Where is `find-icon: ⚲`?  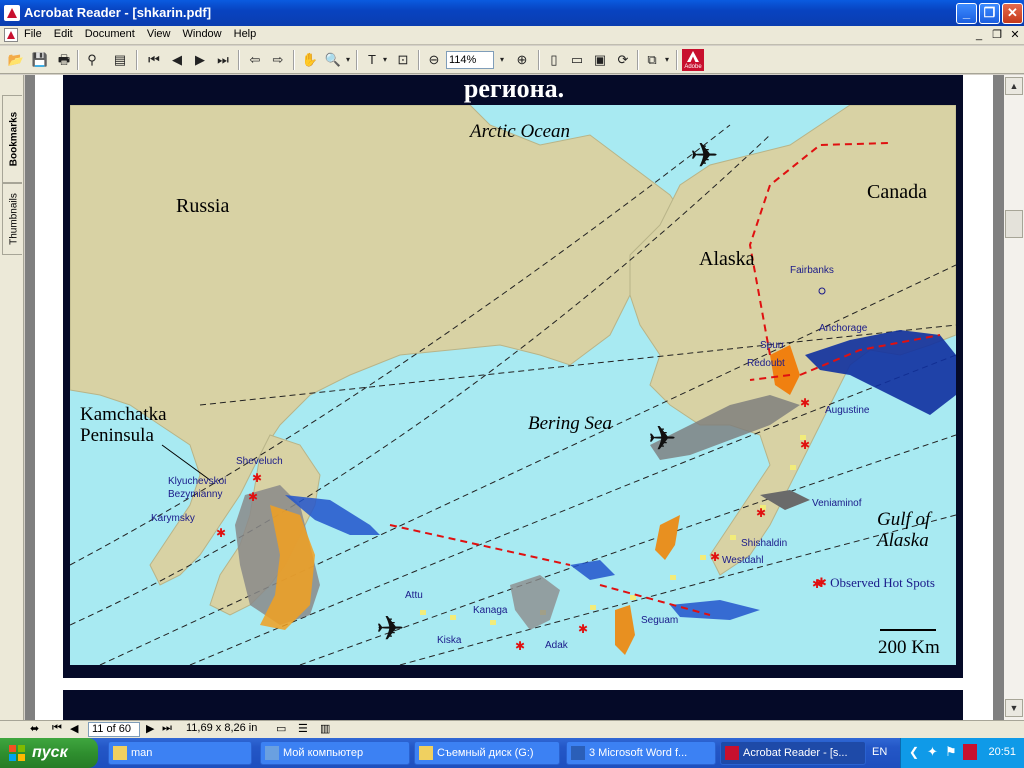
find-icon: ⚲ is located at coordinates (92, 60).